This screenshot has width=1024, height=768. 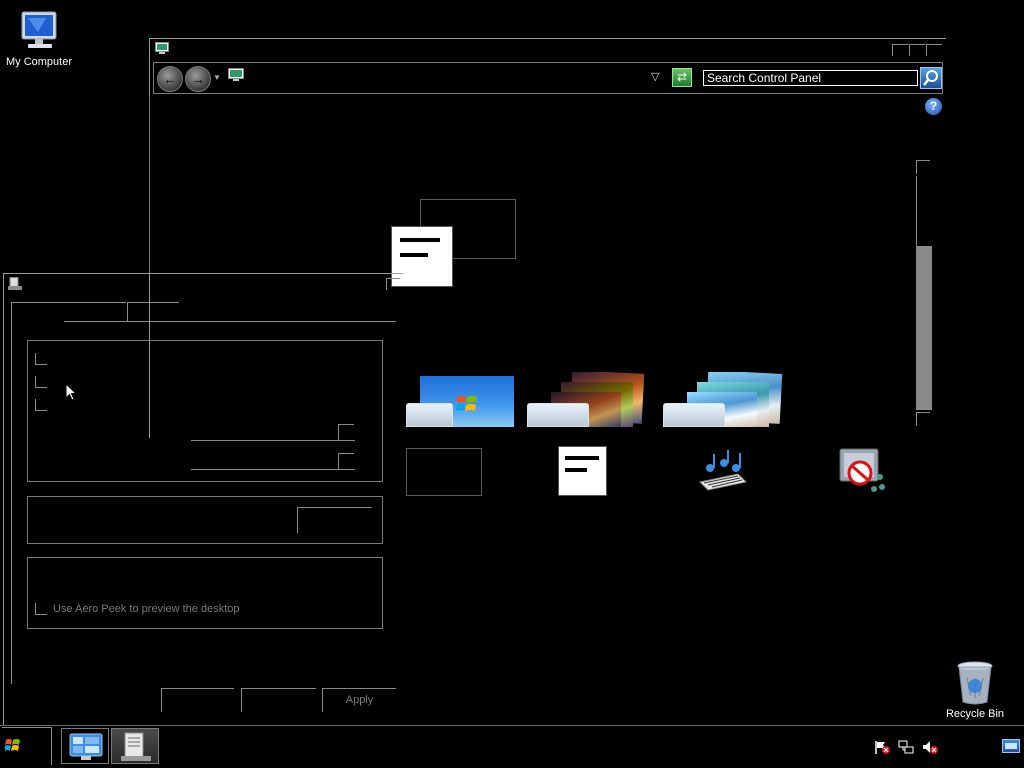 I want to click on scroll-down-button, so click(x=923, y=419).